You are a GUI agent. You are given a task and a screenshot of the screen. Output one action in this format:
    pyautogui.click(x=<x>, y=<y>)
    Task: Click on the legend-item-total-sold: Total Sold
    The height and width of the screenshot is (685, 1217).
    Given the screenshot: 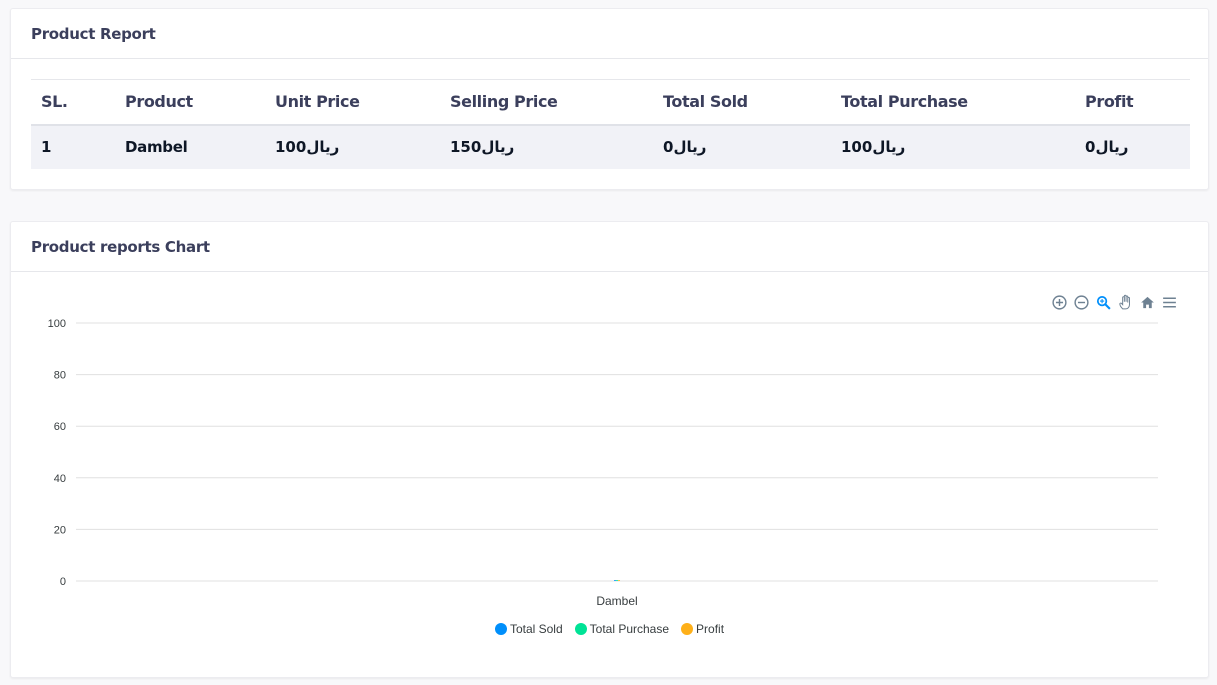 What is the action you would take?
    pyautogui.click(x=528, y=629)
    